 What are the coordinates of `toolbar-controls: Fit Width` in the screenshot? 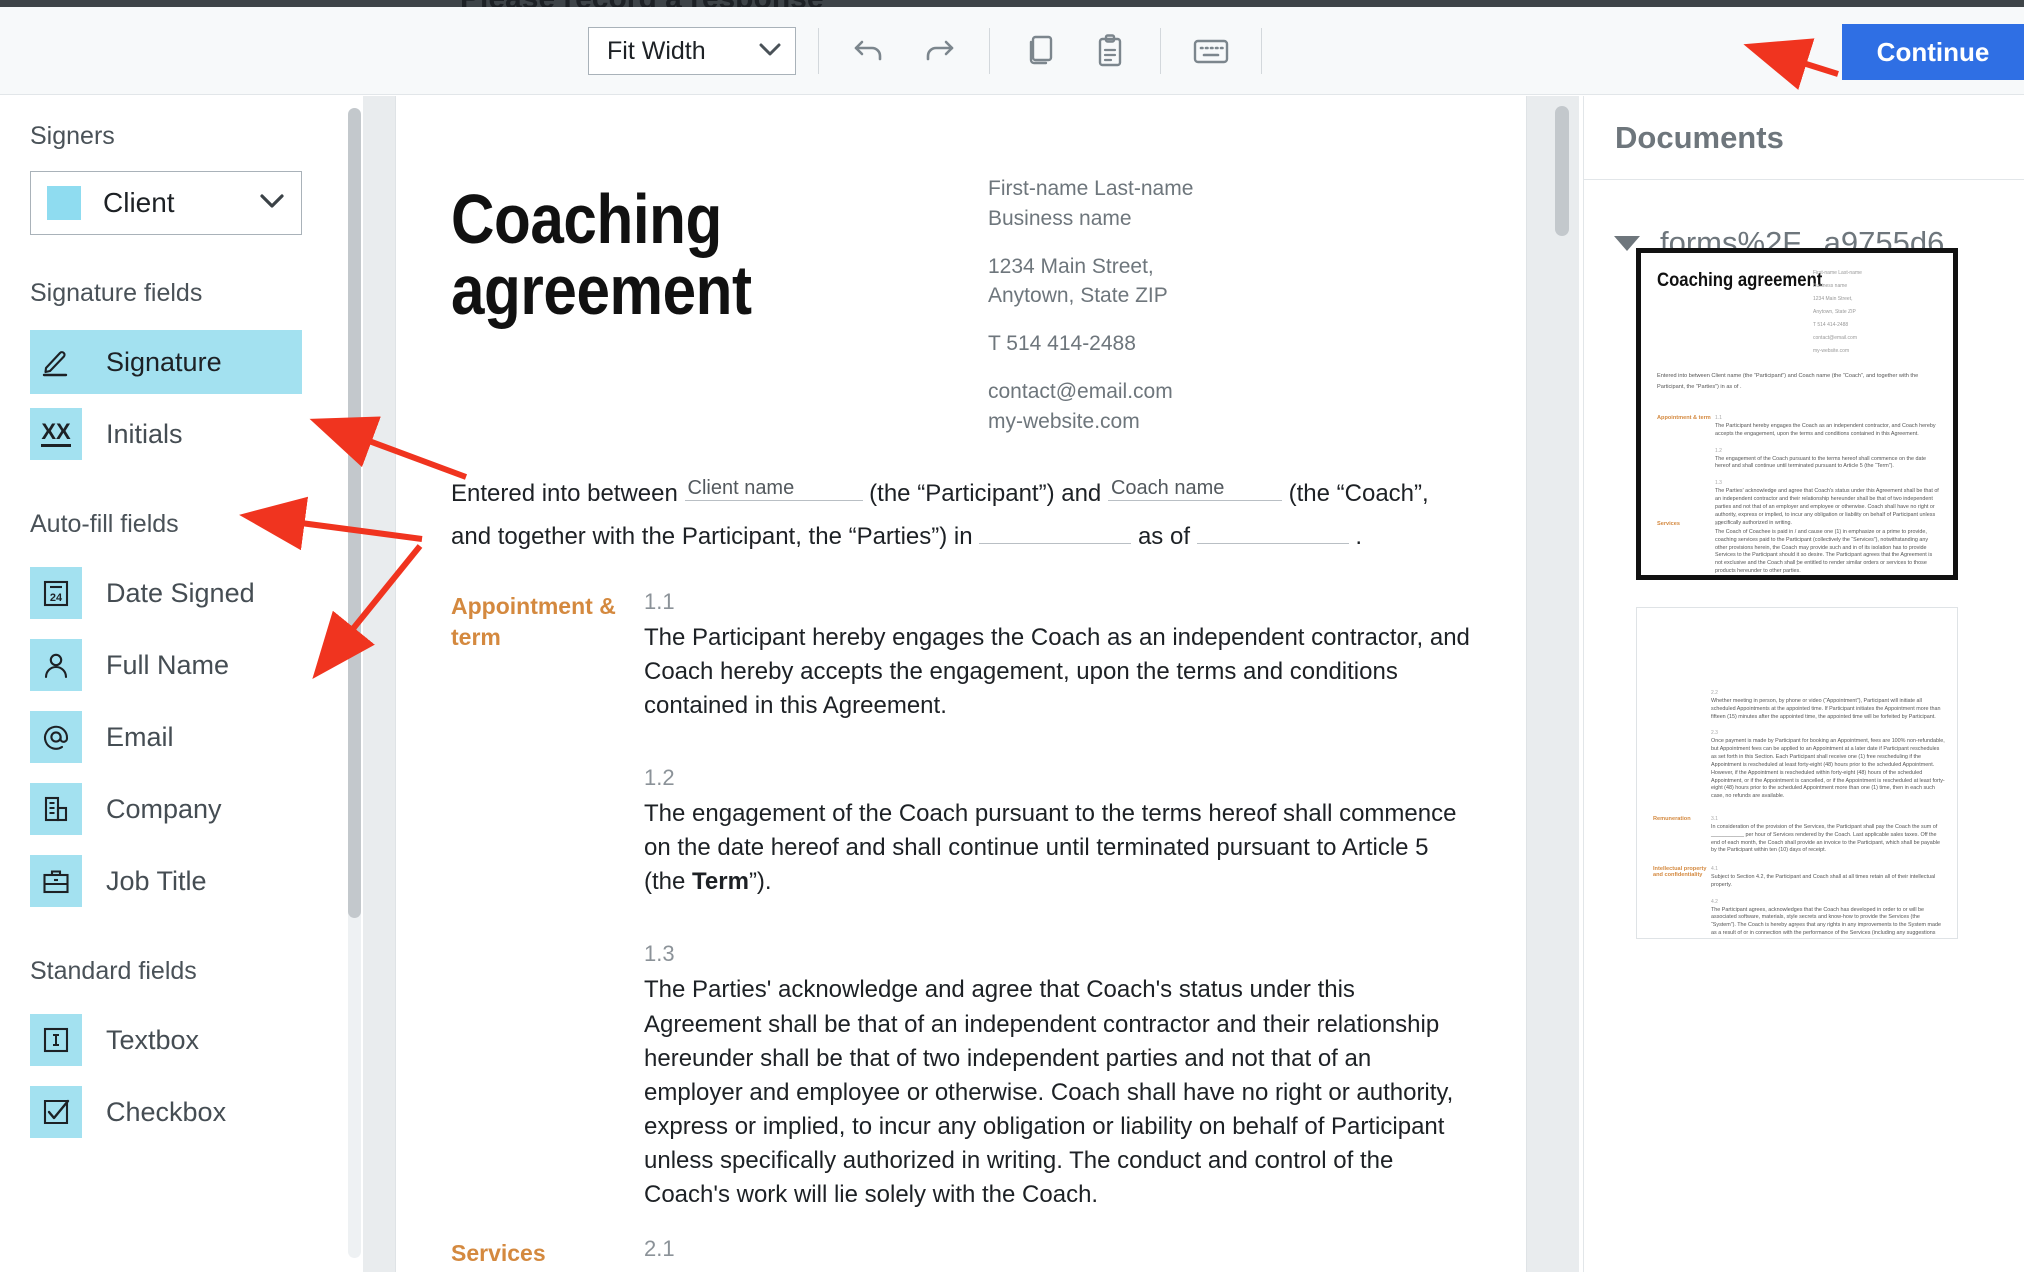 It's located at (936, 51).